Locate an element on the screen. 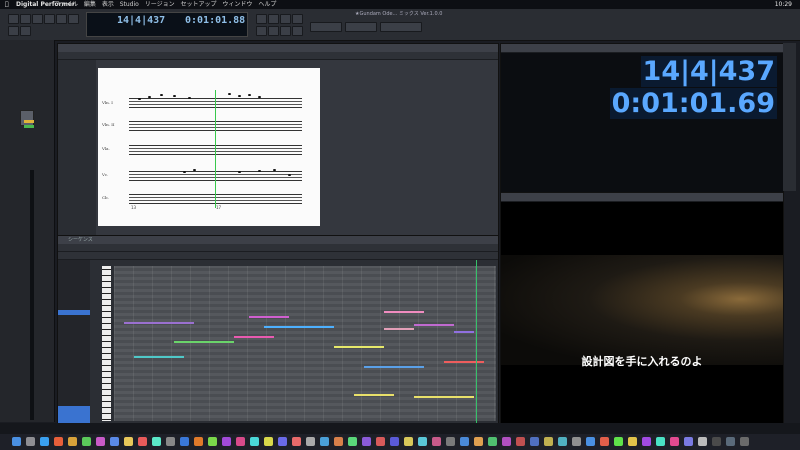 The height and width of the screenshot is (450, 800). countoff-button is located at coordinates (285, 19).